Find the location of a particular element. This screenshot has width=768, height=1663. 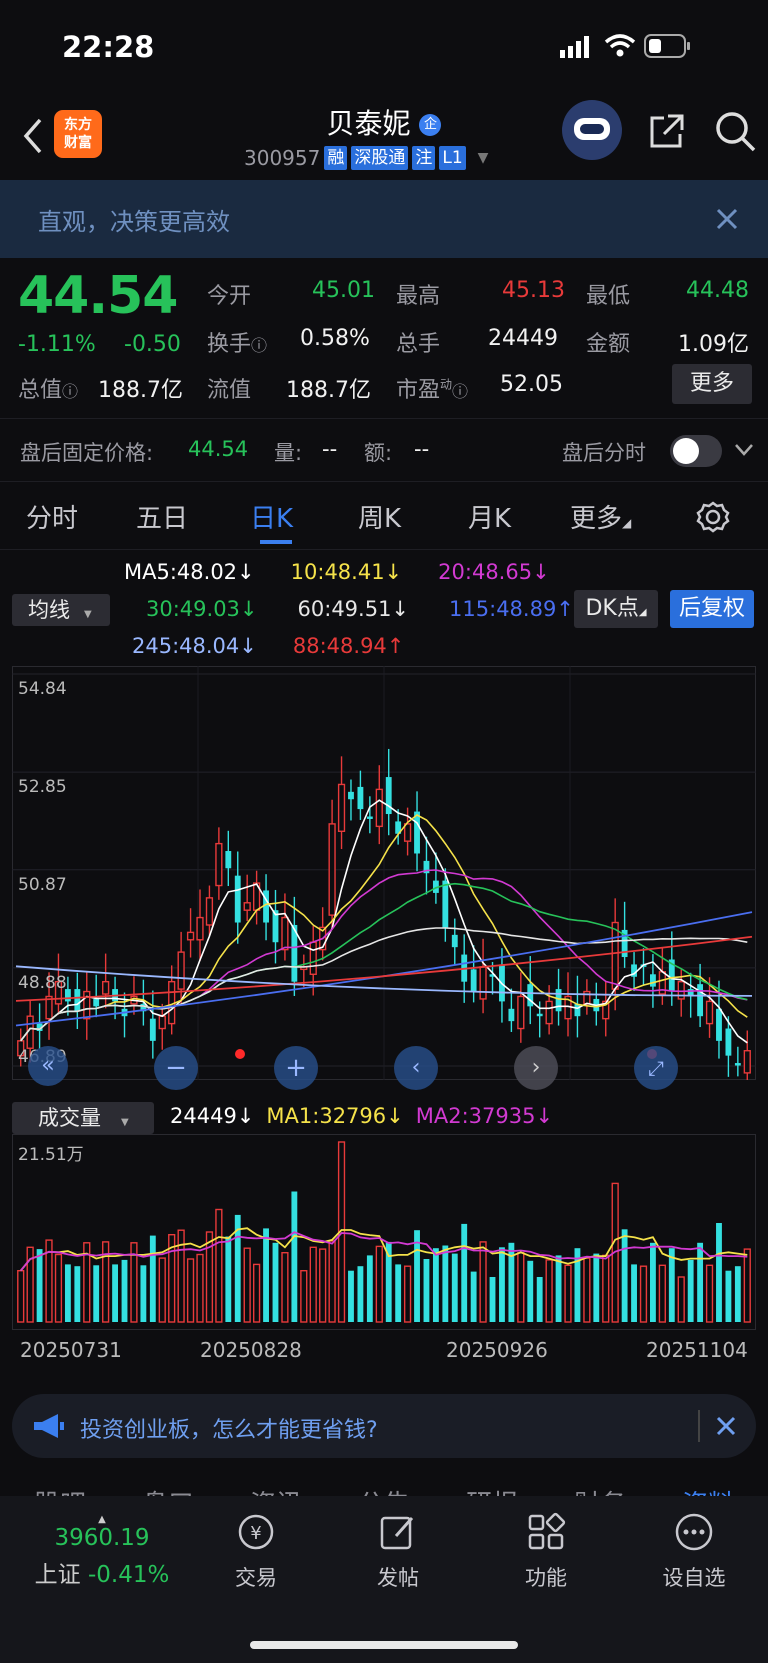

previous-button: ‹ is located at coordinates (416, 1068).